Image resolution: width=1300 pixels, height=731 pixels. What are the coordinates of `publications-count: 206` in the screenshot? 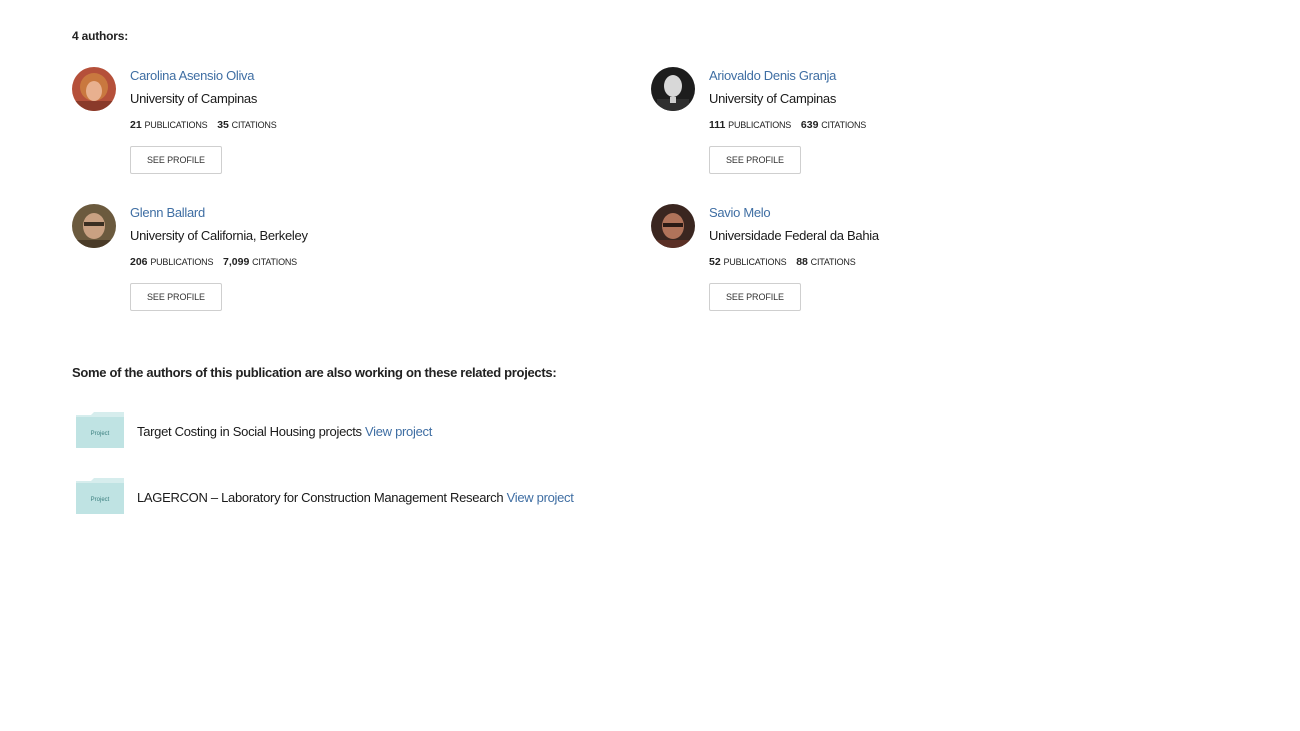 It's located at (139, 262).